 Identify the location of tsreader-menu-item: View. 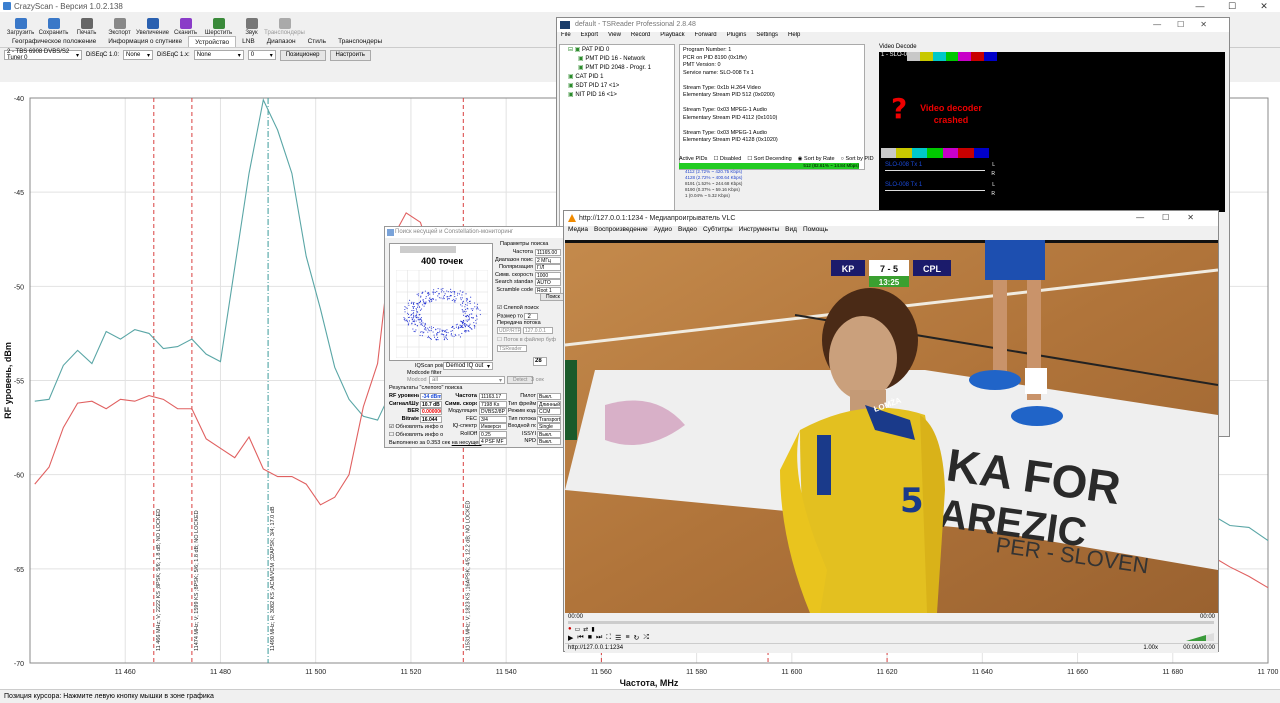
(614, 37).